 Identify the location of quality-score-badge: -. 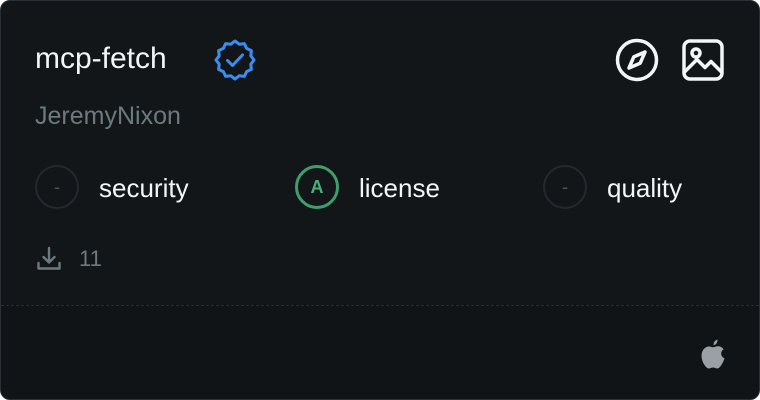
(565, 187).